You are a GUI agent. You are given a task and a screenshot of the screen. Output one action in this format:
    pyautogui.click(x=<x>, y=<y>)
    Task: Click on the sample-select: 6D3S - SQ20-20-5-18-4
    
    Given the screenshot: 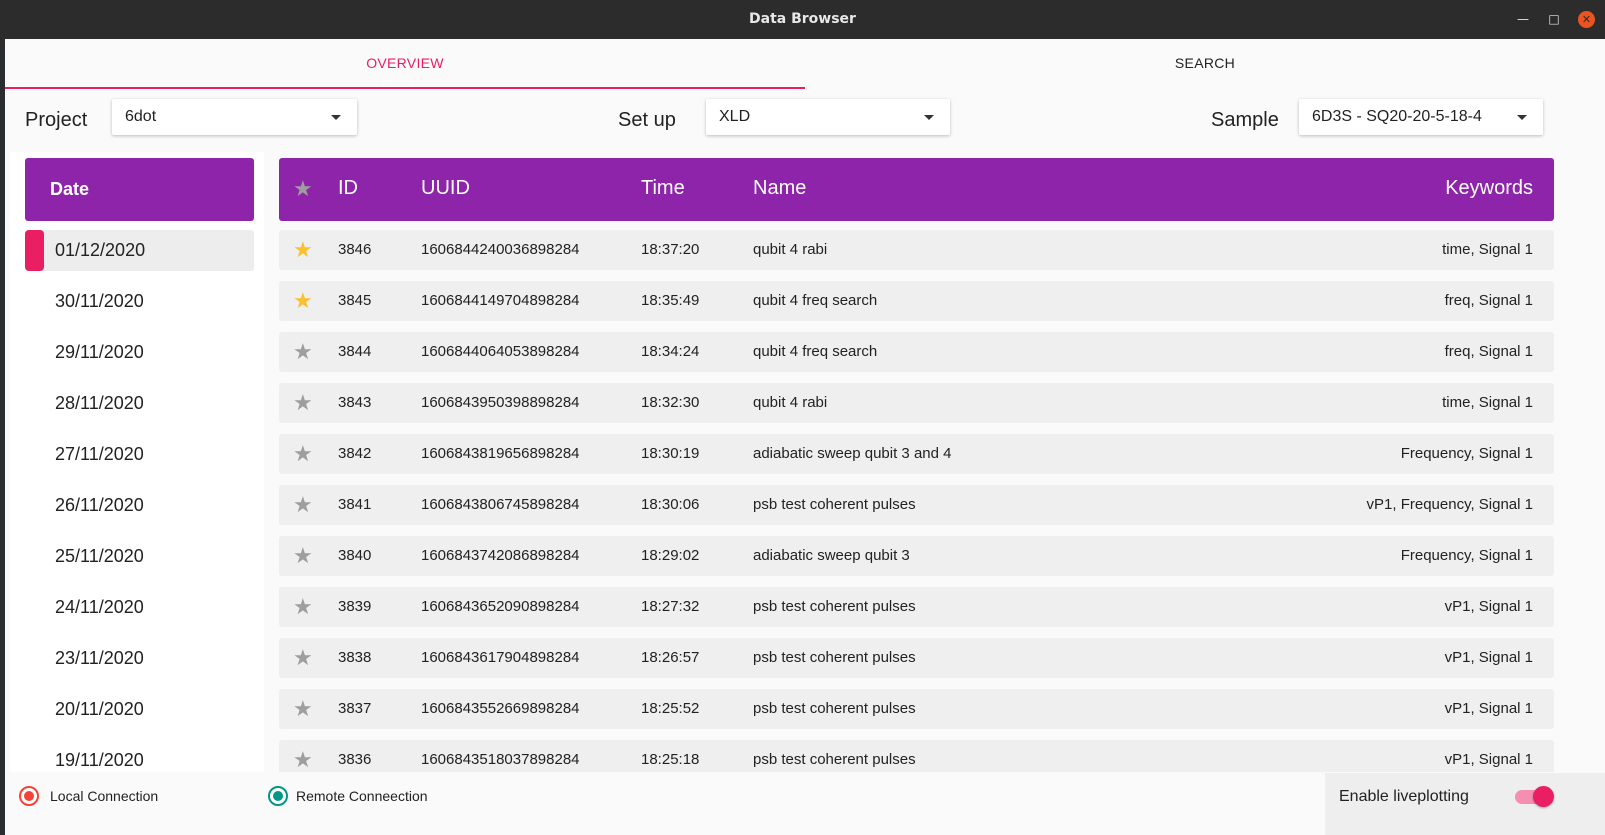 What is the action you would take?
    pyautogui.click(x=1421, y=117)
    